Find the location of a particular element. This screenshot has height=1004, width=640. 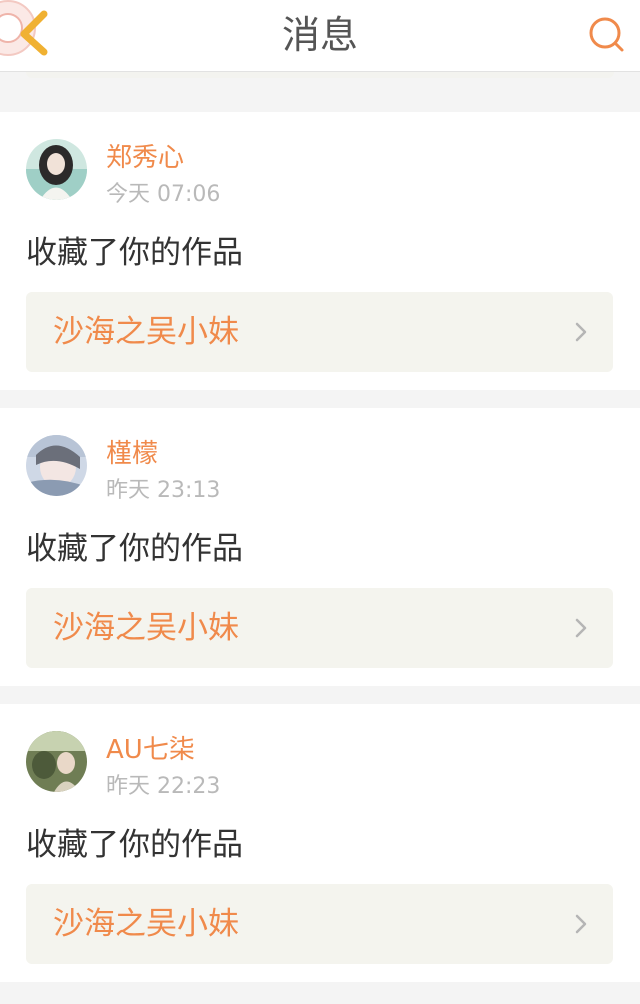

username: AU七柒 is located at coordinates (150, 750).